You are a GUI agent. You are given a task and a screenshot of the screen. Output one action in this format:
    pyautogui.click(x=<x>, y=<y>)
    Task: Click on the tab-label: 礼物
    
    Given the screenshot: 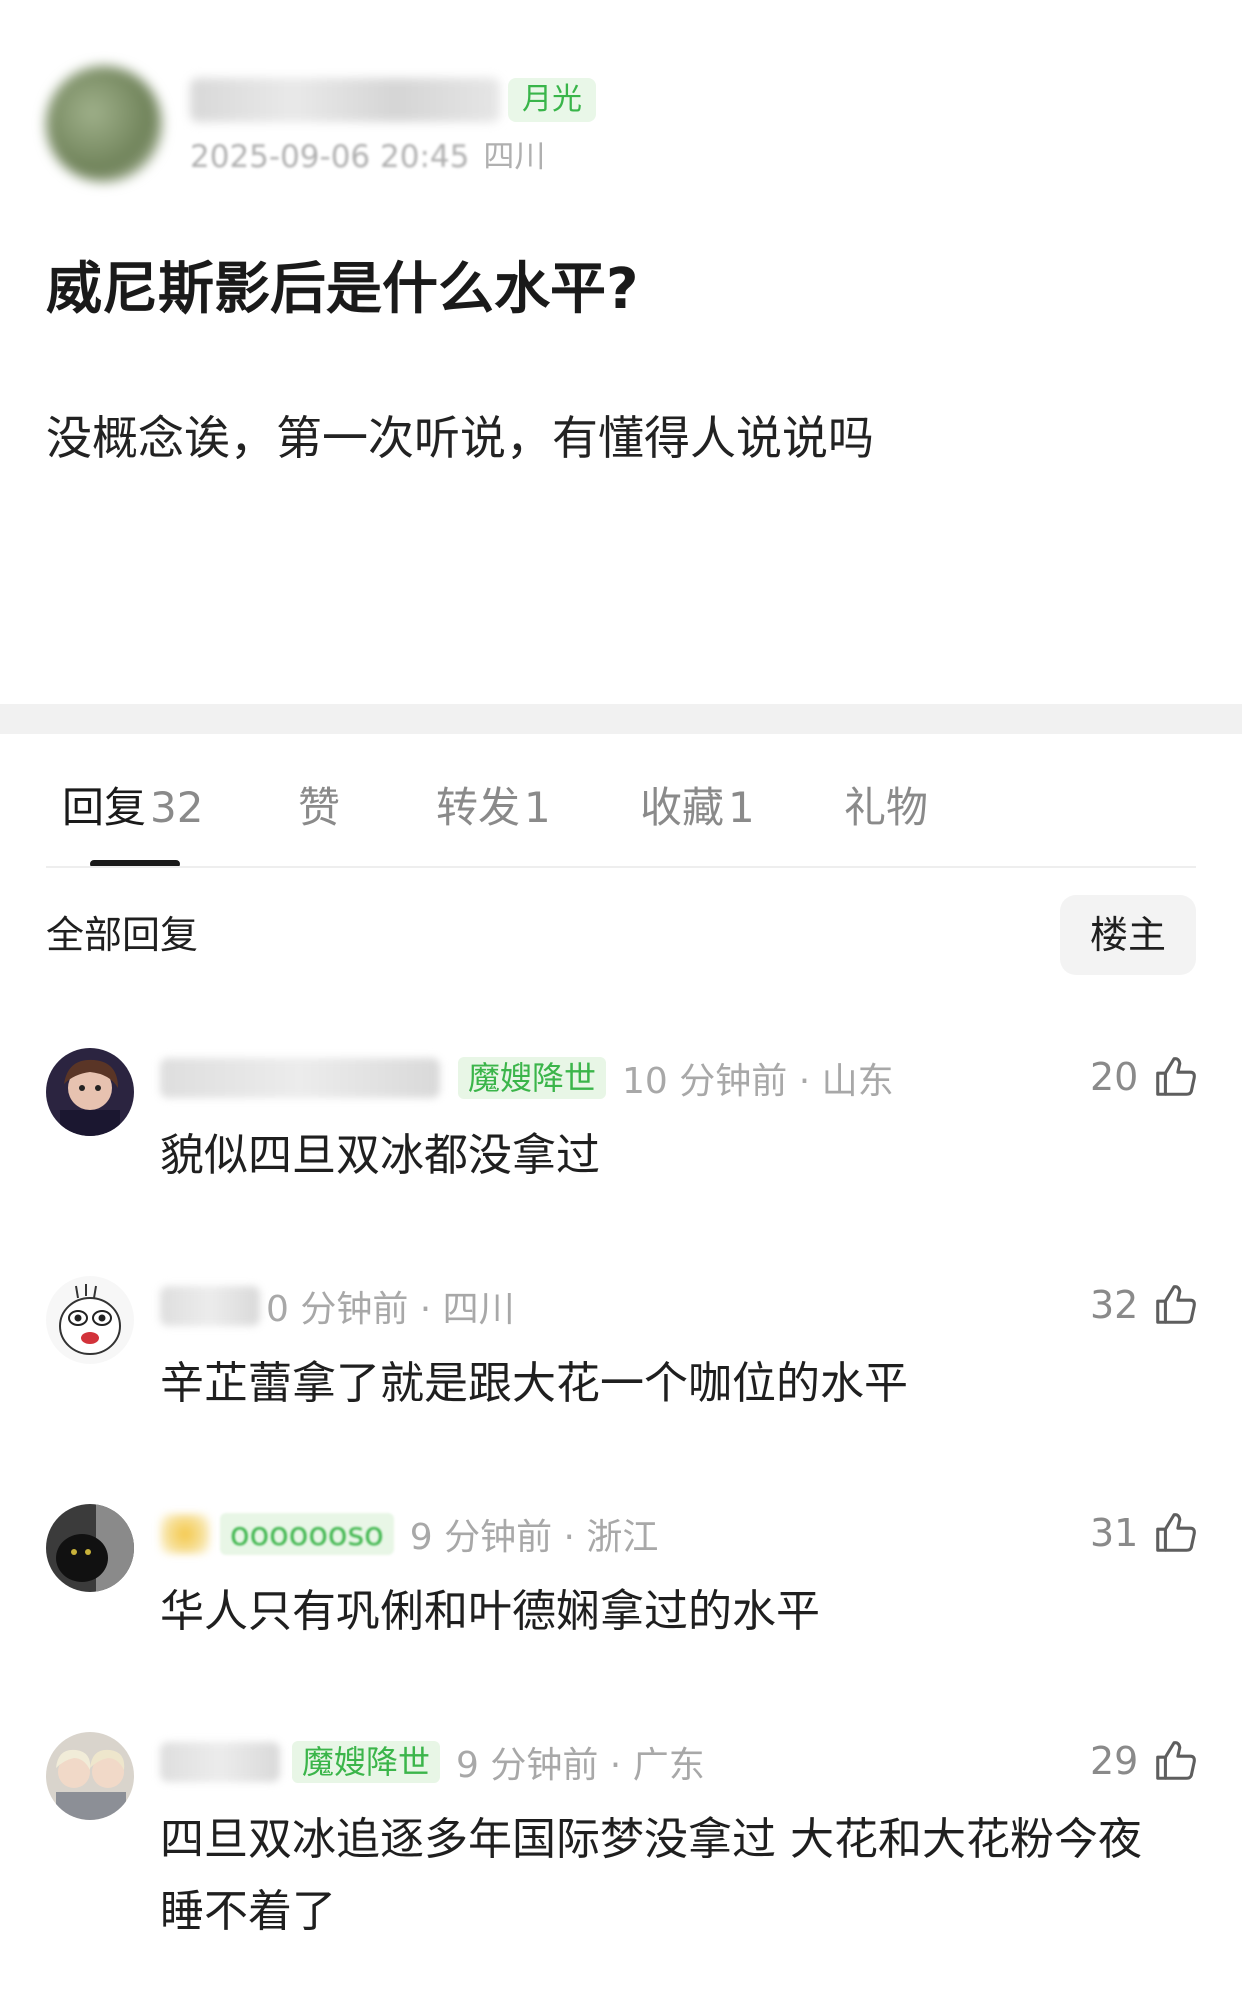 What is the action you would take?
    pyautogui.click(x=886, y=807)
    